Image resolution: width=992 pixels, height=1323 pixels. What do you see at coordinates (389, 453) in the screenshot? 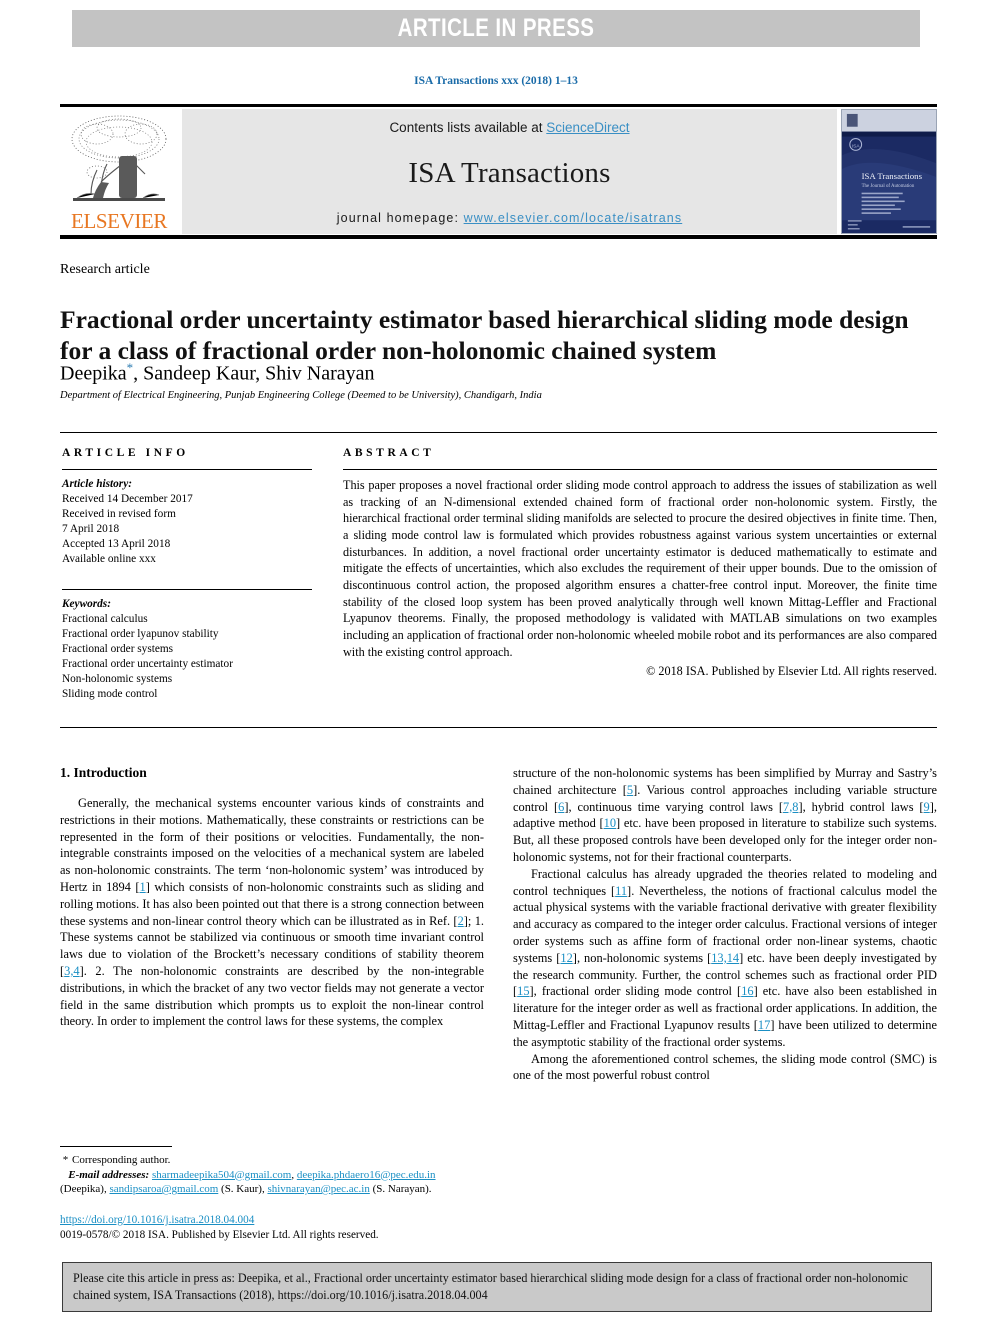
I see `abstract-heading: ABSTRACT` at bounding box center [389, 453].